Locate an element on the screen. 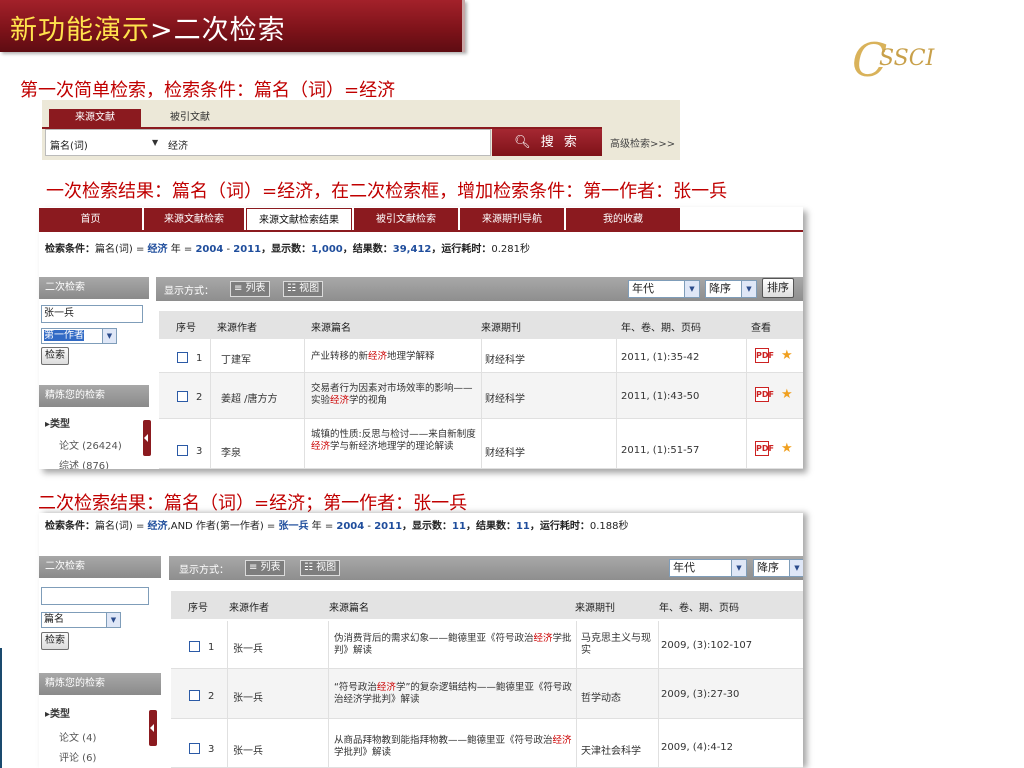  total-count: 39,412 is located at coordinates (412, 249).